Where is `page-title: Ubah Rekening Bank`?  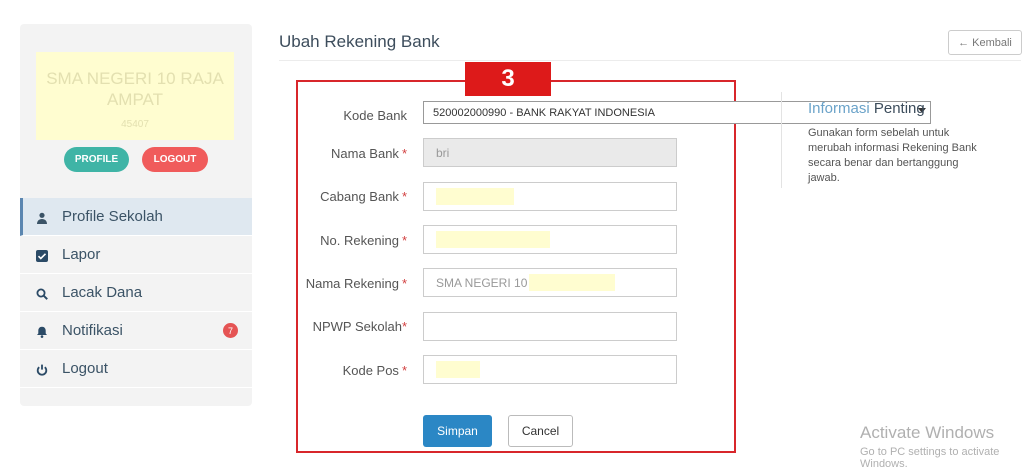 page-title: Ubah Rekening Bank is located at coordinates (359, 41).